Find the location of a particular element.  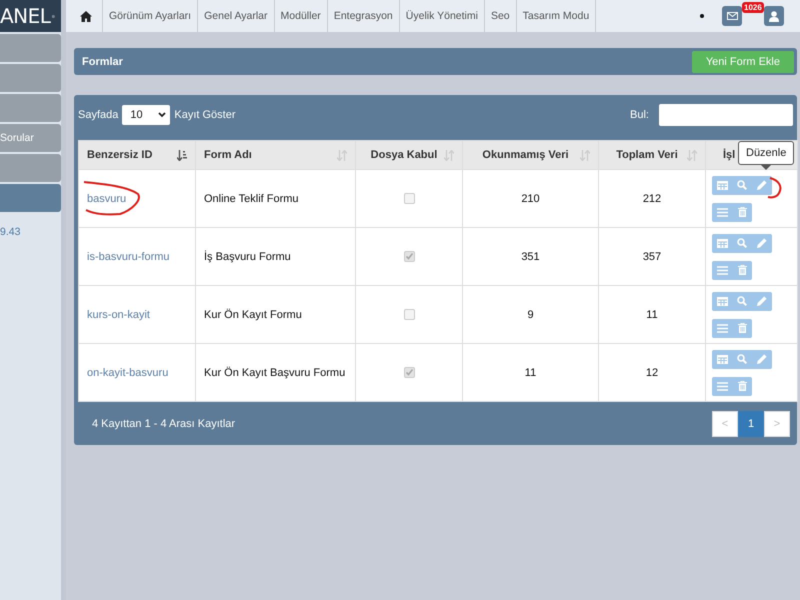

total-count: 357 is located at coordinates (652, 256).